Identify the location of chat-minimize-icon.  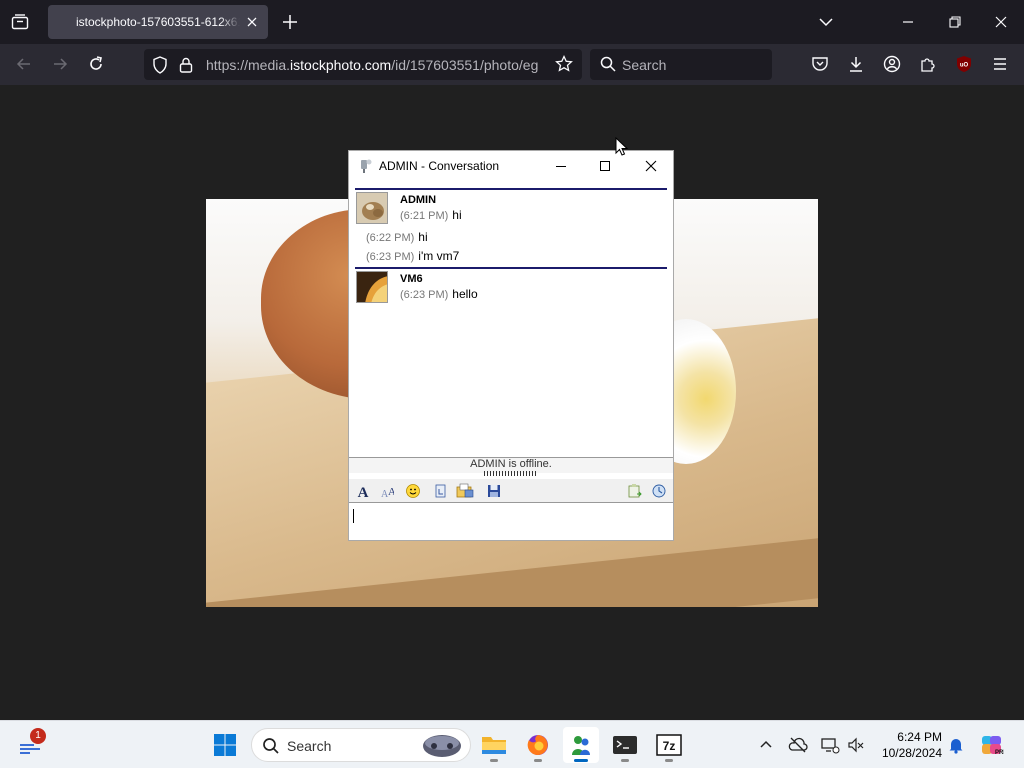
(561, 166).